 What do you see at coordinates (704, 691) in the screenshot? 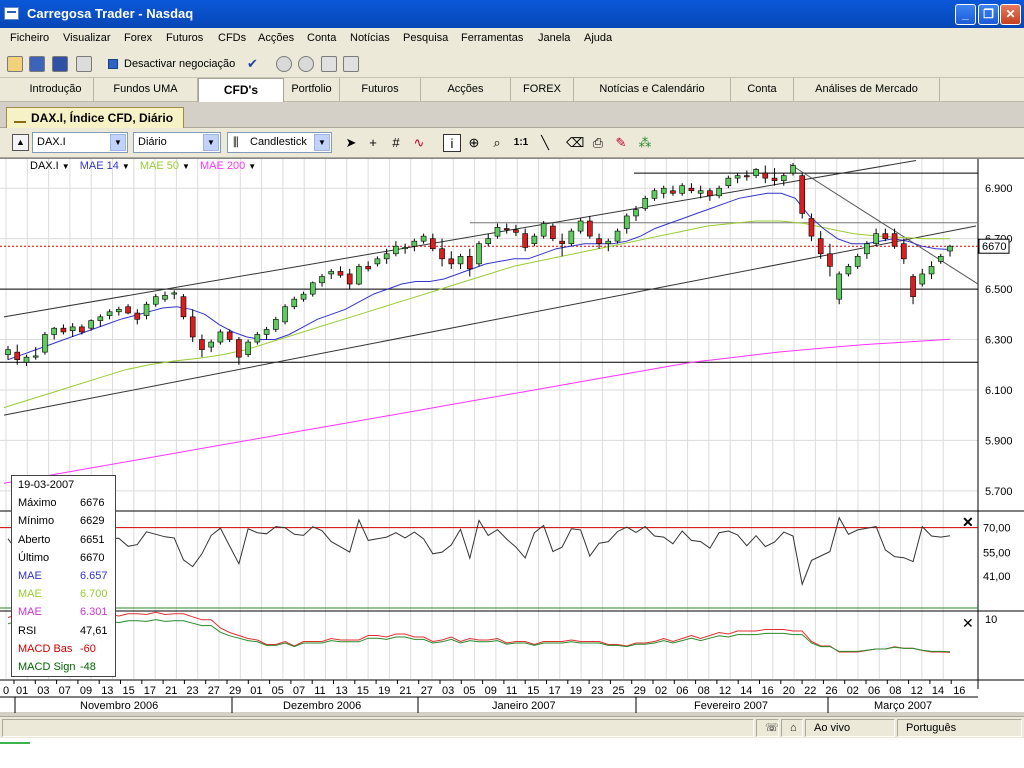
I see `date-label: 08` at bounding box center [704, 691].